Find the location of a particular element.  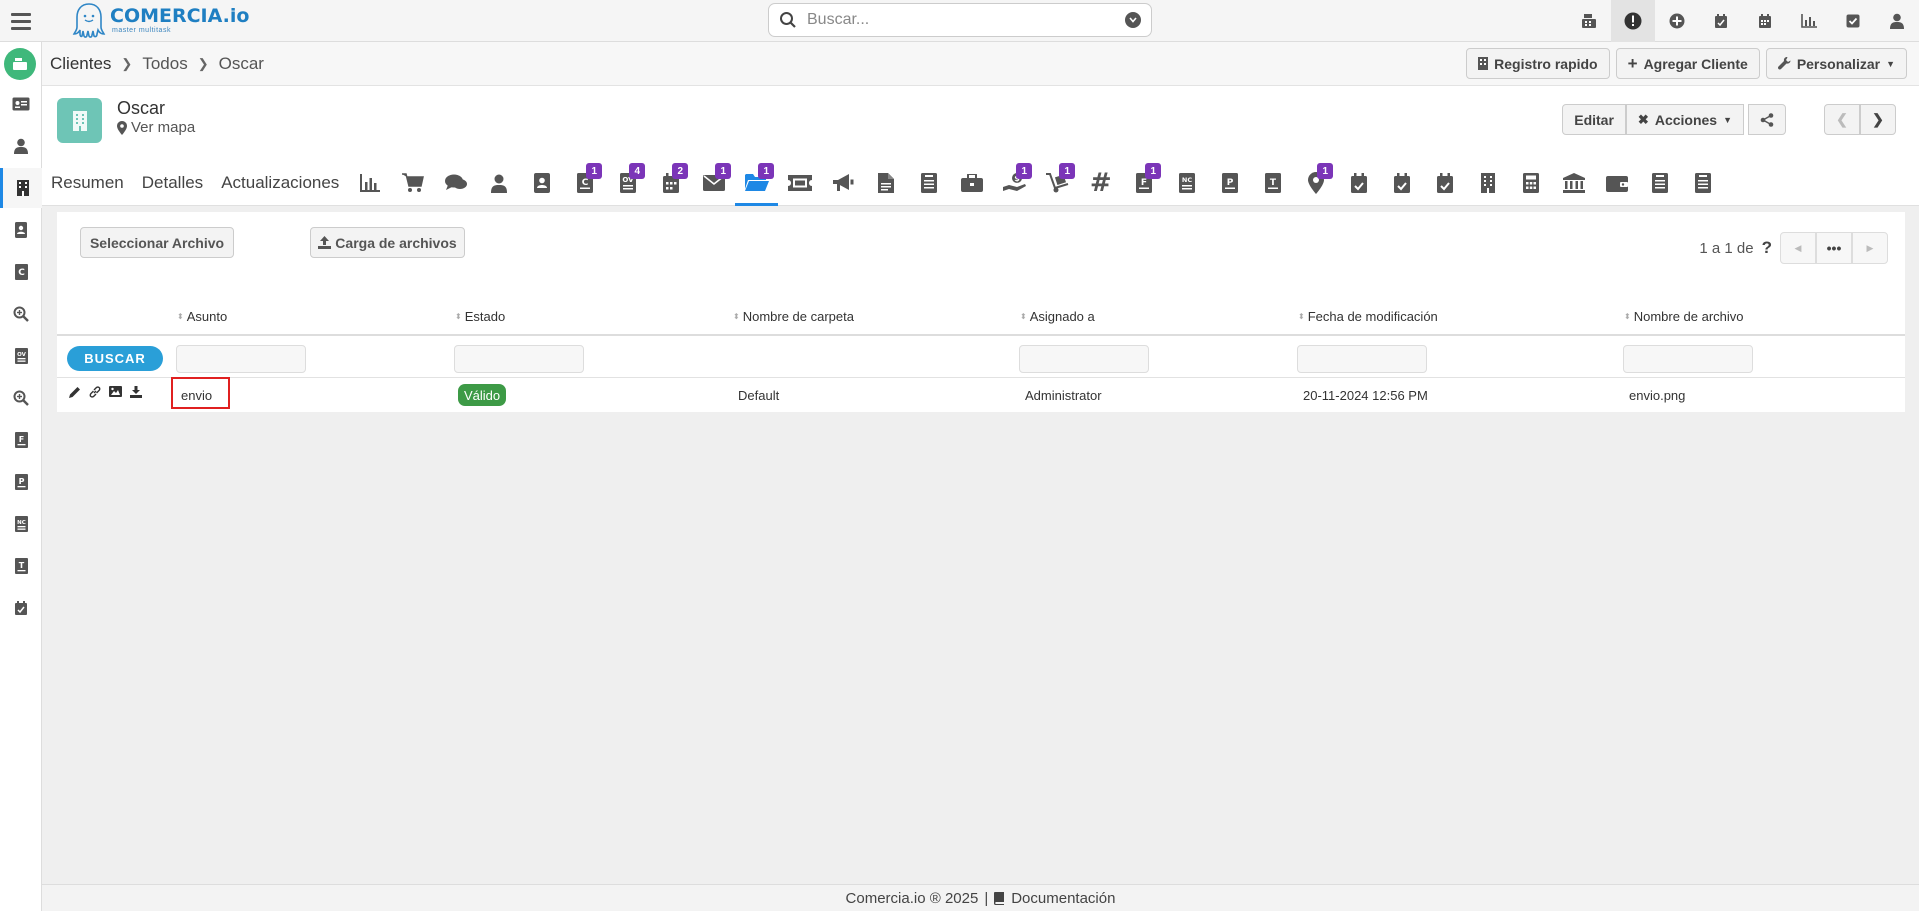

tab-bank-icon is located at coordinates (1573, 183).